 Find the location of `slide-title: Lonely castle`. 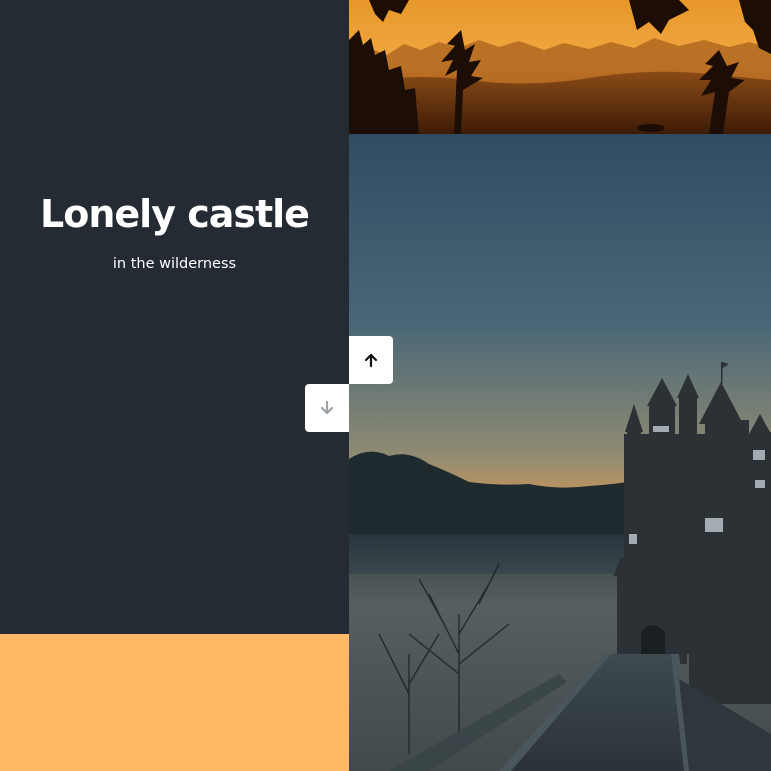

slide-title: Lonely castle is located at coordinates (175, 214).